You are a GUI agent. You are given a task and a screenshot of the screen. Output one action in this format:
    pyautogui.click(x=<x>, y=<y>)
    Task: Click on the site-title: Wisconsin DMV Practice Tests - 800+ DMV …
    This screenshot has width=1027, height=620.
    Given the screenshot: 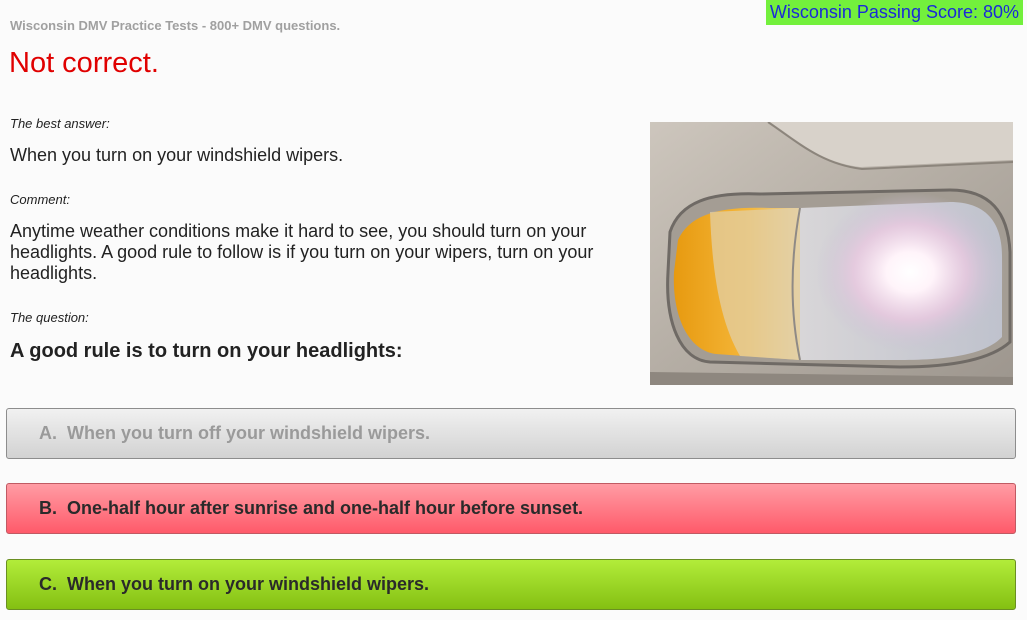 What is the action you would take?
    pyautogui.click(x=175, y=25)
    